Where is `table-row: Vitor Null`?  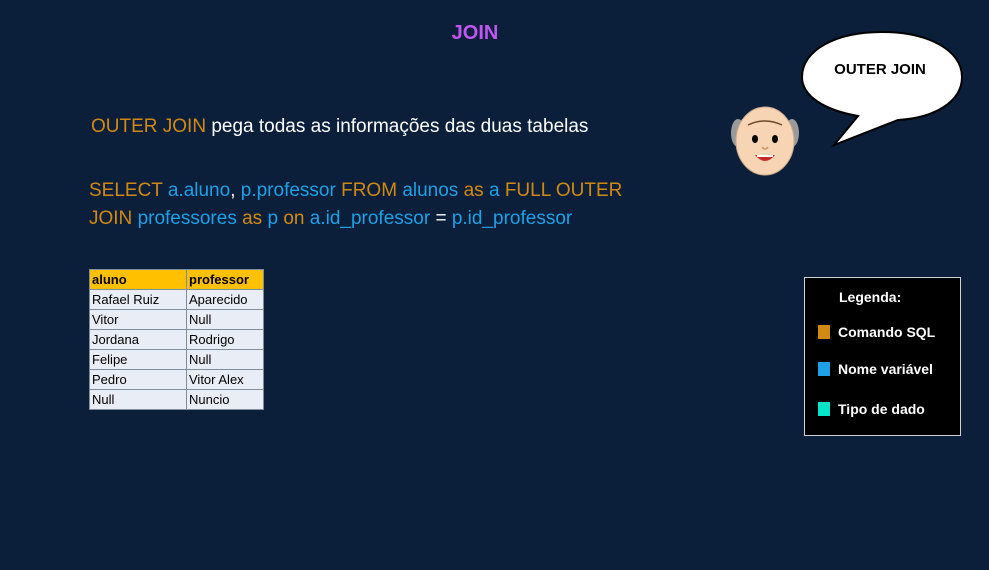 table-row: Vitor Null is located at coordinates (176, 319).